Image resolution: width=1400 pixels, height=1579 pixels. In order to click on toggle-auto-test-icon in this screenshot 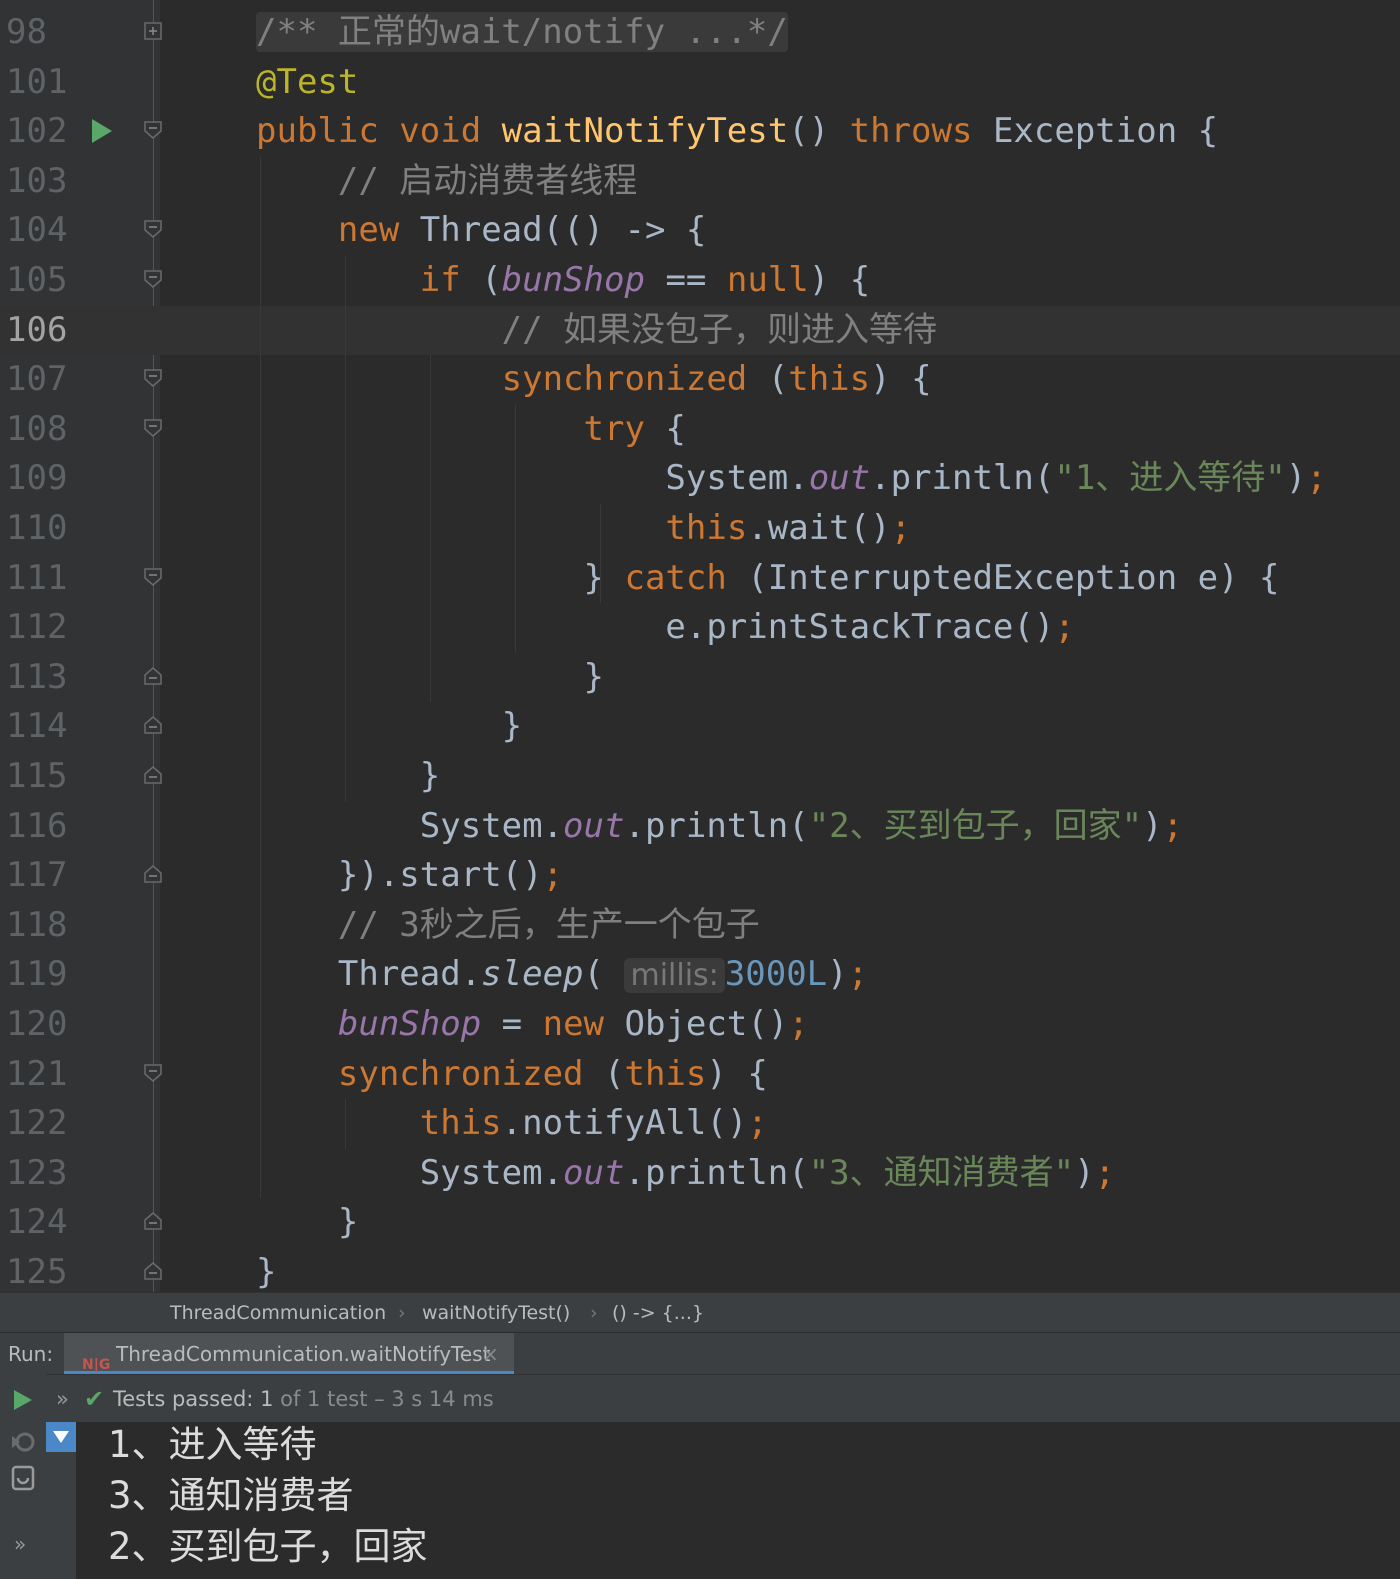, I will do `click(23, 1478)`.